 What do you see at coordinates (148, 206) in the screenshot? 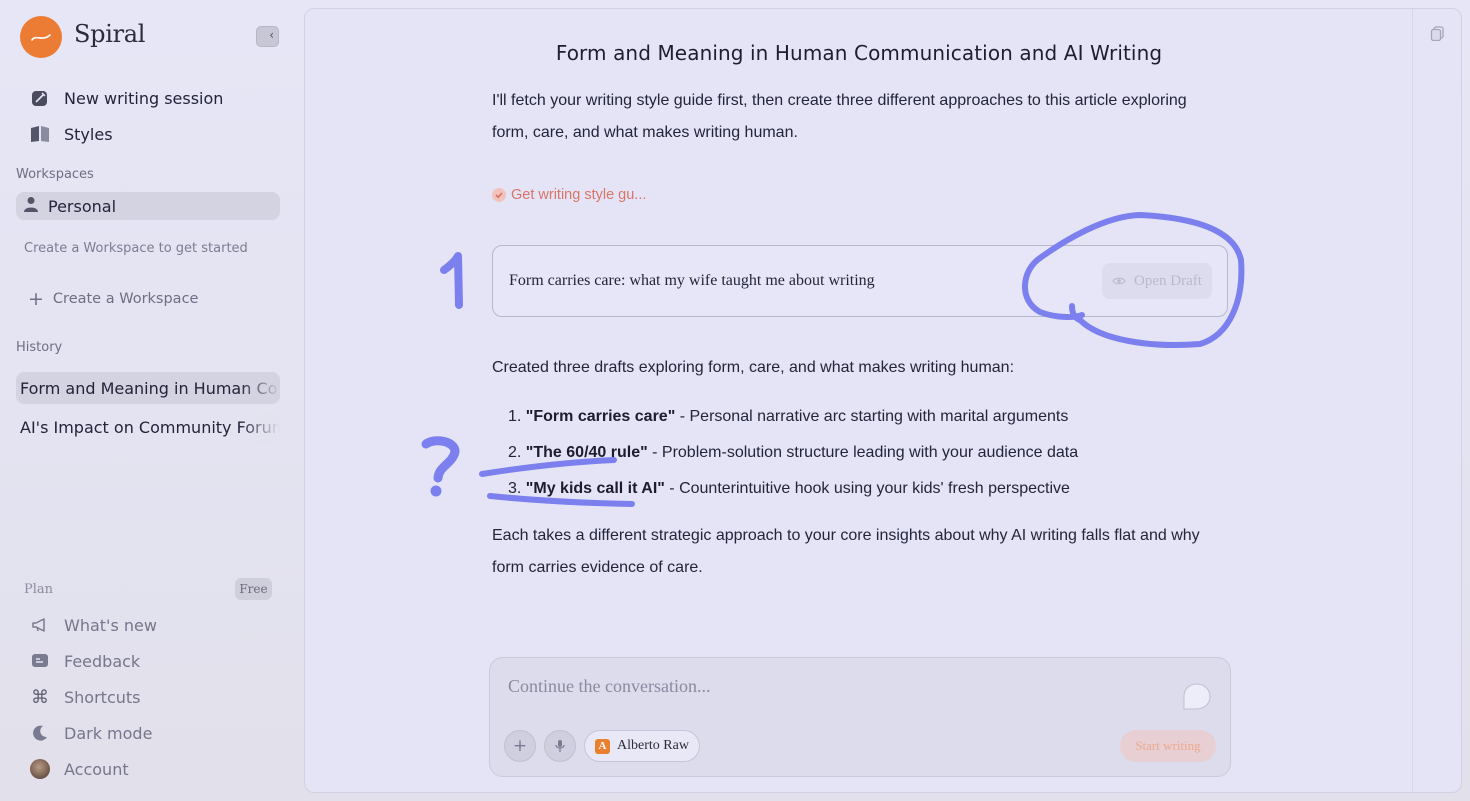
I see `workspace-personal: Personal` at bounding box center [148, 206].